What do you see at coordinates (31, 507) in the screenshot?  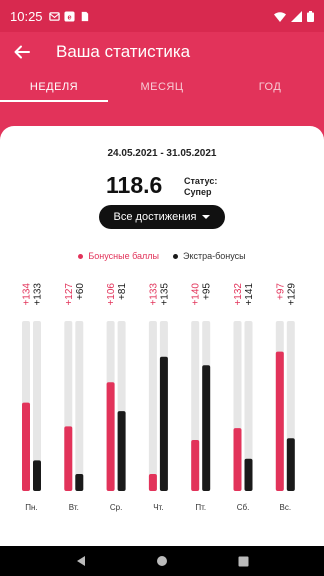 I see `day-label-0: Пн.` at bounding box center [31, 507].